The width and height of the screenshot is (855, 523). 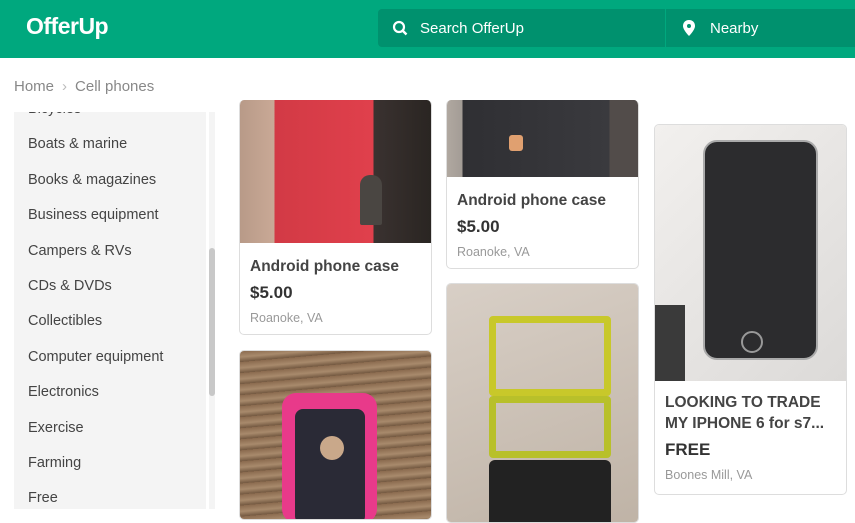 I want to click on location-selector: Nearby, so click(x=760, y=28).